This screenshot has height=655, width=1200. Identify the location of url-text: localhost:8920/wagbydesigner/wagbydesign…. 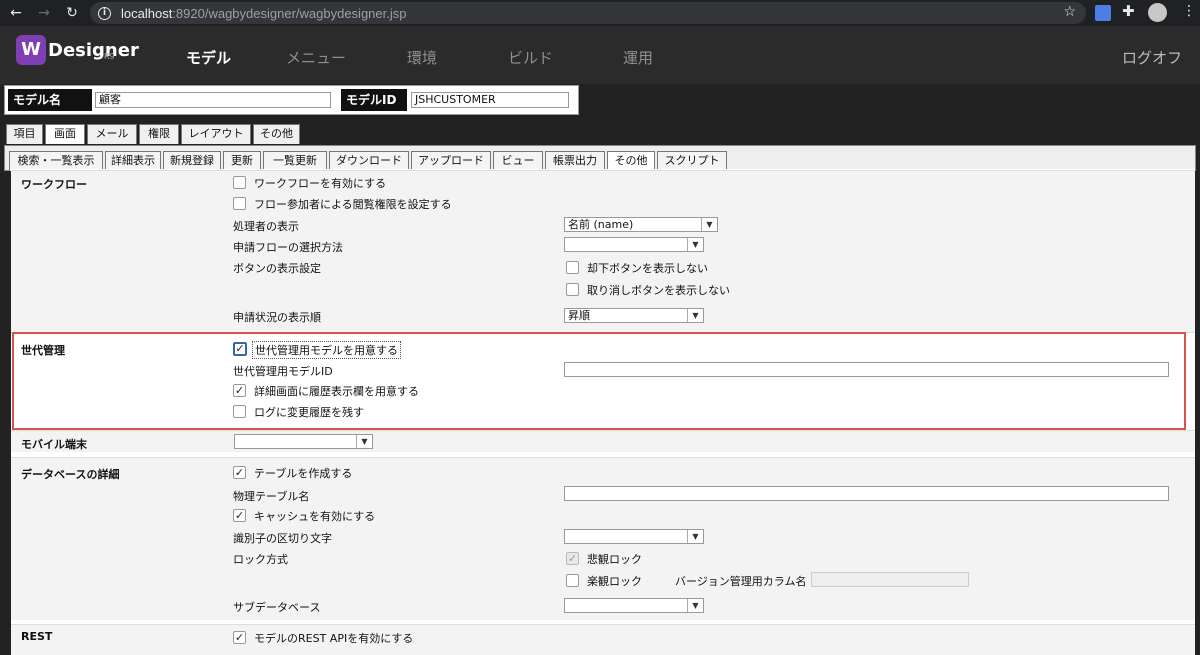
(264, 13).